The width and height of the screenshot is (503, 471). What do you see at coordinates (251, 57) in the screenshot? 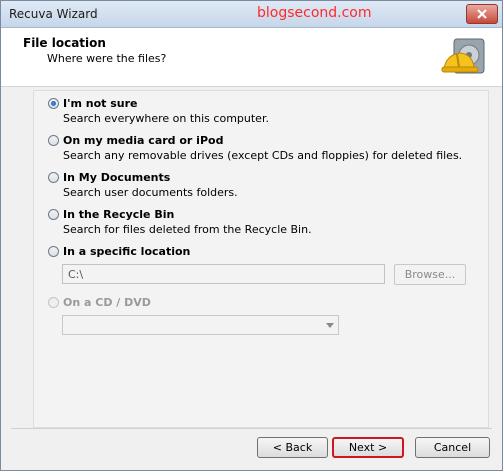
I see `wizard-header: File location Where were the files?` at bounding box center [251, 57].